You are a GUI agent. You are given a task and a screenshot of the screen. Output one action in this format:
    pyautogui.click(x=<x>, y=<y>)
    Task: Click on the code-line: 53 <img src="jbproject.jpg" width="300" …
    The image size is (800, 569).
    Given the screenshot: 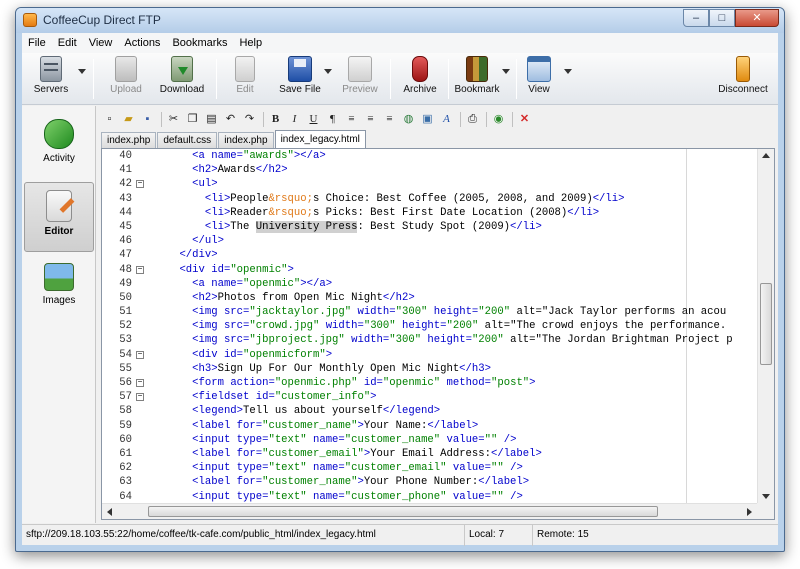 What is the action you would take?
    pyautogui.click(x=429, y=340)
    